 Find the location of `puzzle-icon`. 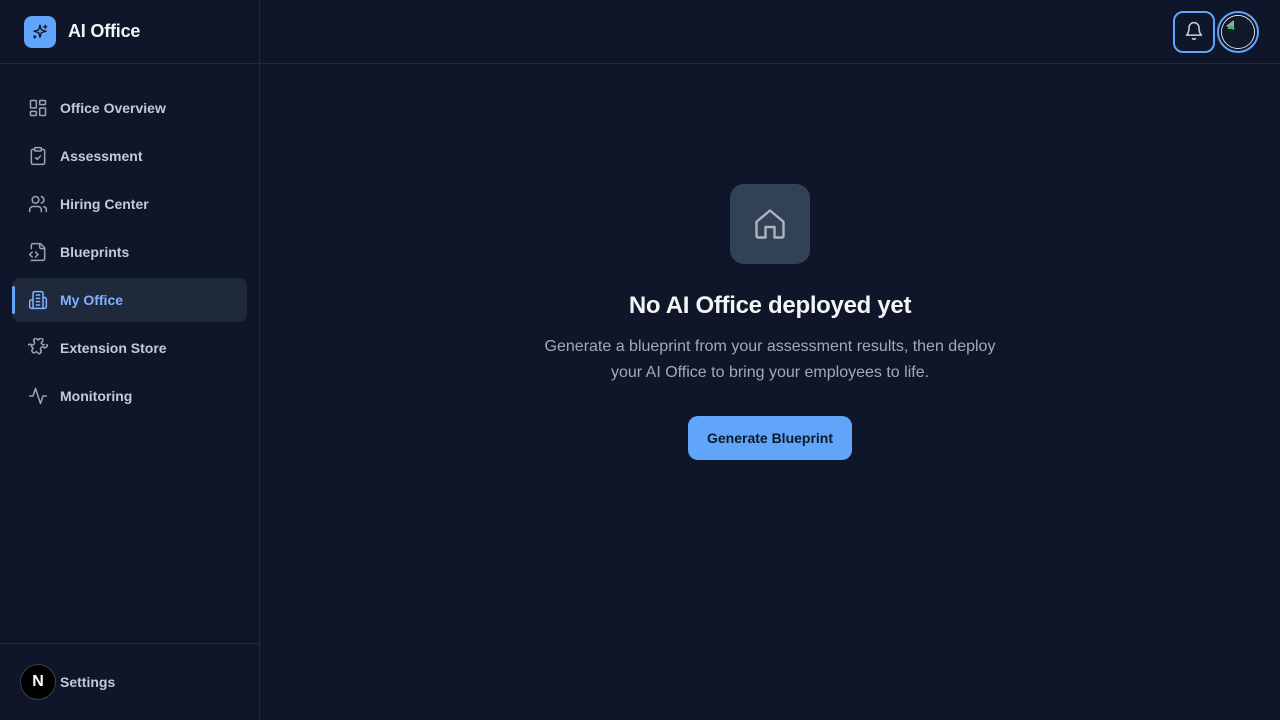

puzzle-icon is located at coordinates (38, 348).